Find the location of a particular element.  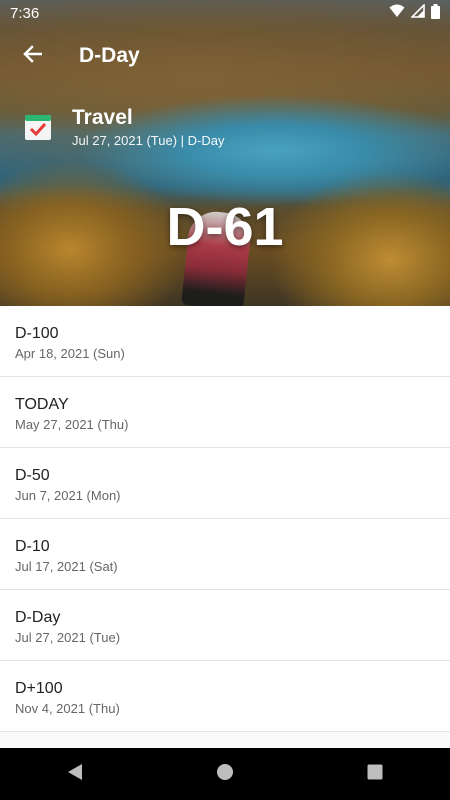

nav-home-button is located at coordinates (225, 774).